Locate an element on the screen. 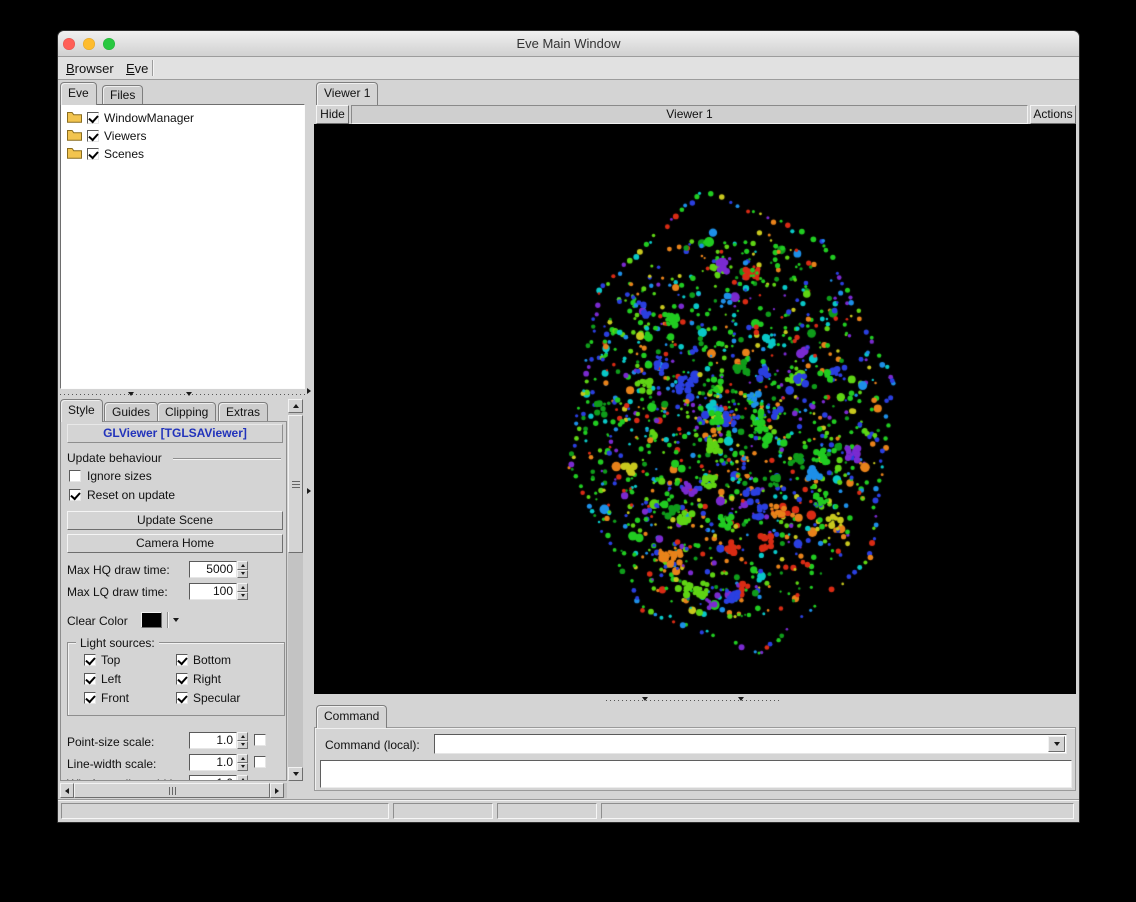 This screenshot has width=1136, height=902. light-left: Left is located at coordinates (102, 679).